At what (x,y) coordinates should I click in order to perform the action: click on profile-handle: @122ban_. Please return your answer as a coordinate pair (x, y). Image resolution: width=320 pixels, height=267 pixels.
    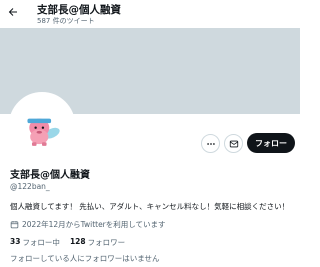
    Looking at the image, I should click on (30, 186).